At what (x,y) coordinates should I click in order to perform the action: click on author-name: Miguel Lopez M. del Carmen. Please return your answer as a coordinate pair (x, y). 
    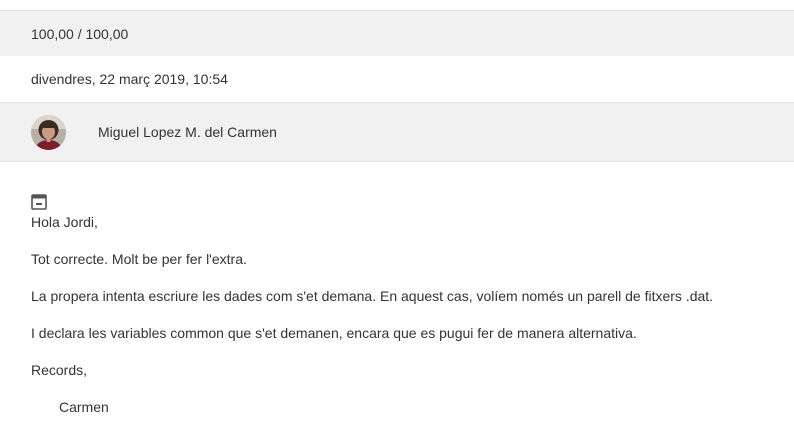
    Looking at the image, I should click on (187, 132).